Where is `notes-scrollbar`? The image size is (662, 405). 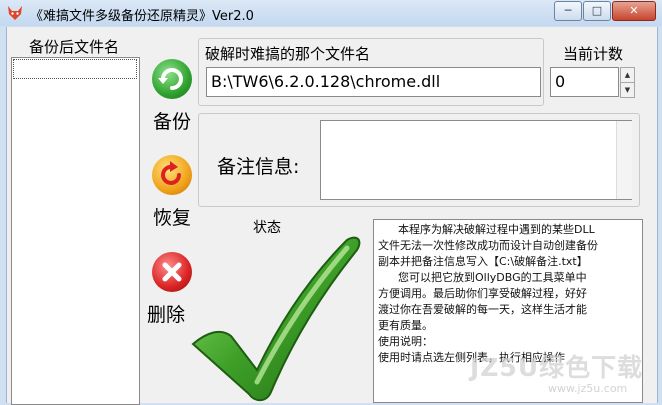
notes-scrollbar is located at coordinates (624, 160).